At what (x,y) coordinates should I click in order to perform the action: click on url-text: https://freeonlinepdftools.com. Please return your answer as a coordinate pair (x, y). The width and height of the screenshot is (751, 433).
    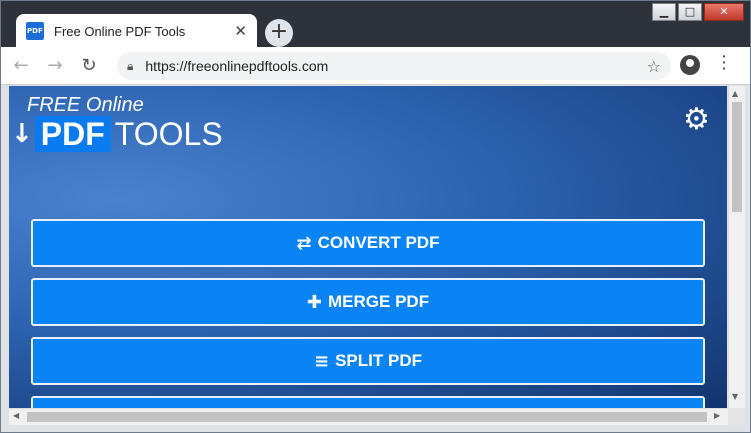
    Looking at the image, I should click on (395, 66).